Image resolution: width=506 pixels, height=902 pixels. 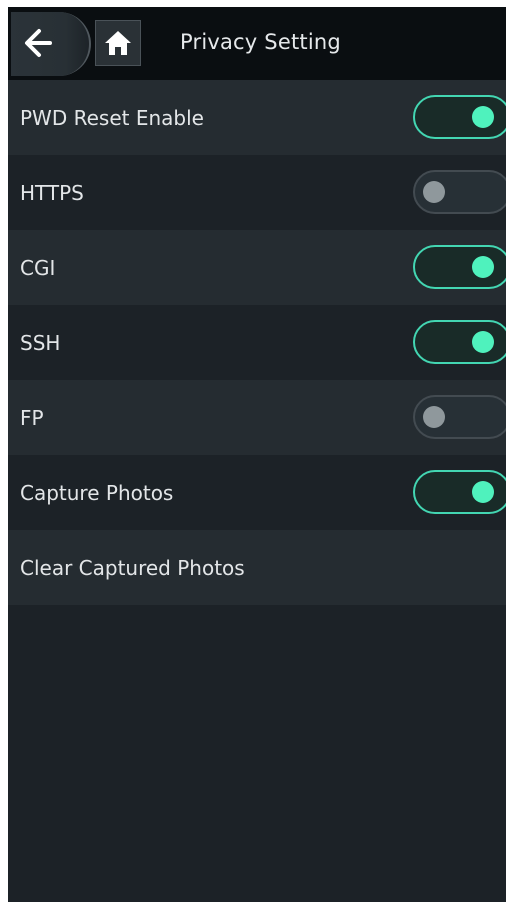 I want to click on setting-row-ssh: SSH, so click(x=257, y=342).